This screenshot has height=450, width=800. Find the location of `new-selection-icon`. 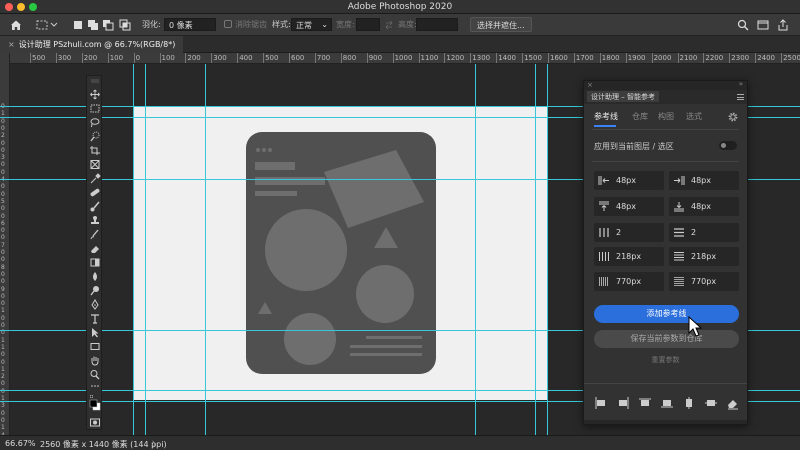

new-selection-icon is located at coordinates (78, 25).